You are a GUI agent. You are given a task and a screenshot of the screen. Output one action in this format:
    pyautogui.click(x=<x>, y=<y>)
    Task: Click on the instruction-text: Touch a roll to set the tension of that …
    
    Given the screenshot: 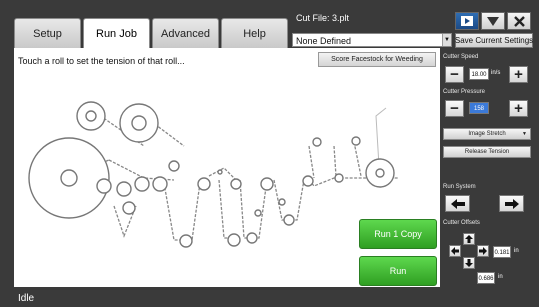 What is the action you would take?
    pyautogui.click(x=101, y=61)
    